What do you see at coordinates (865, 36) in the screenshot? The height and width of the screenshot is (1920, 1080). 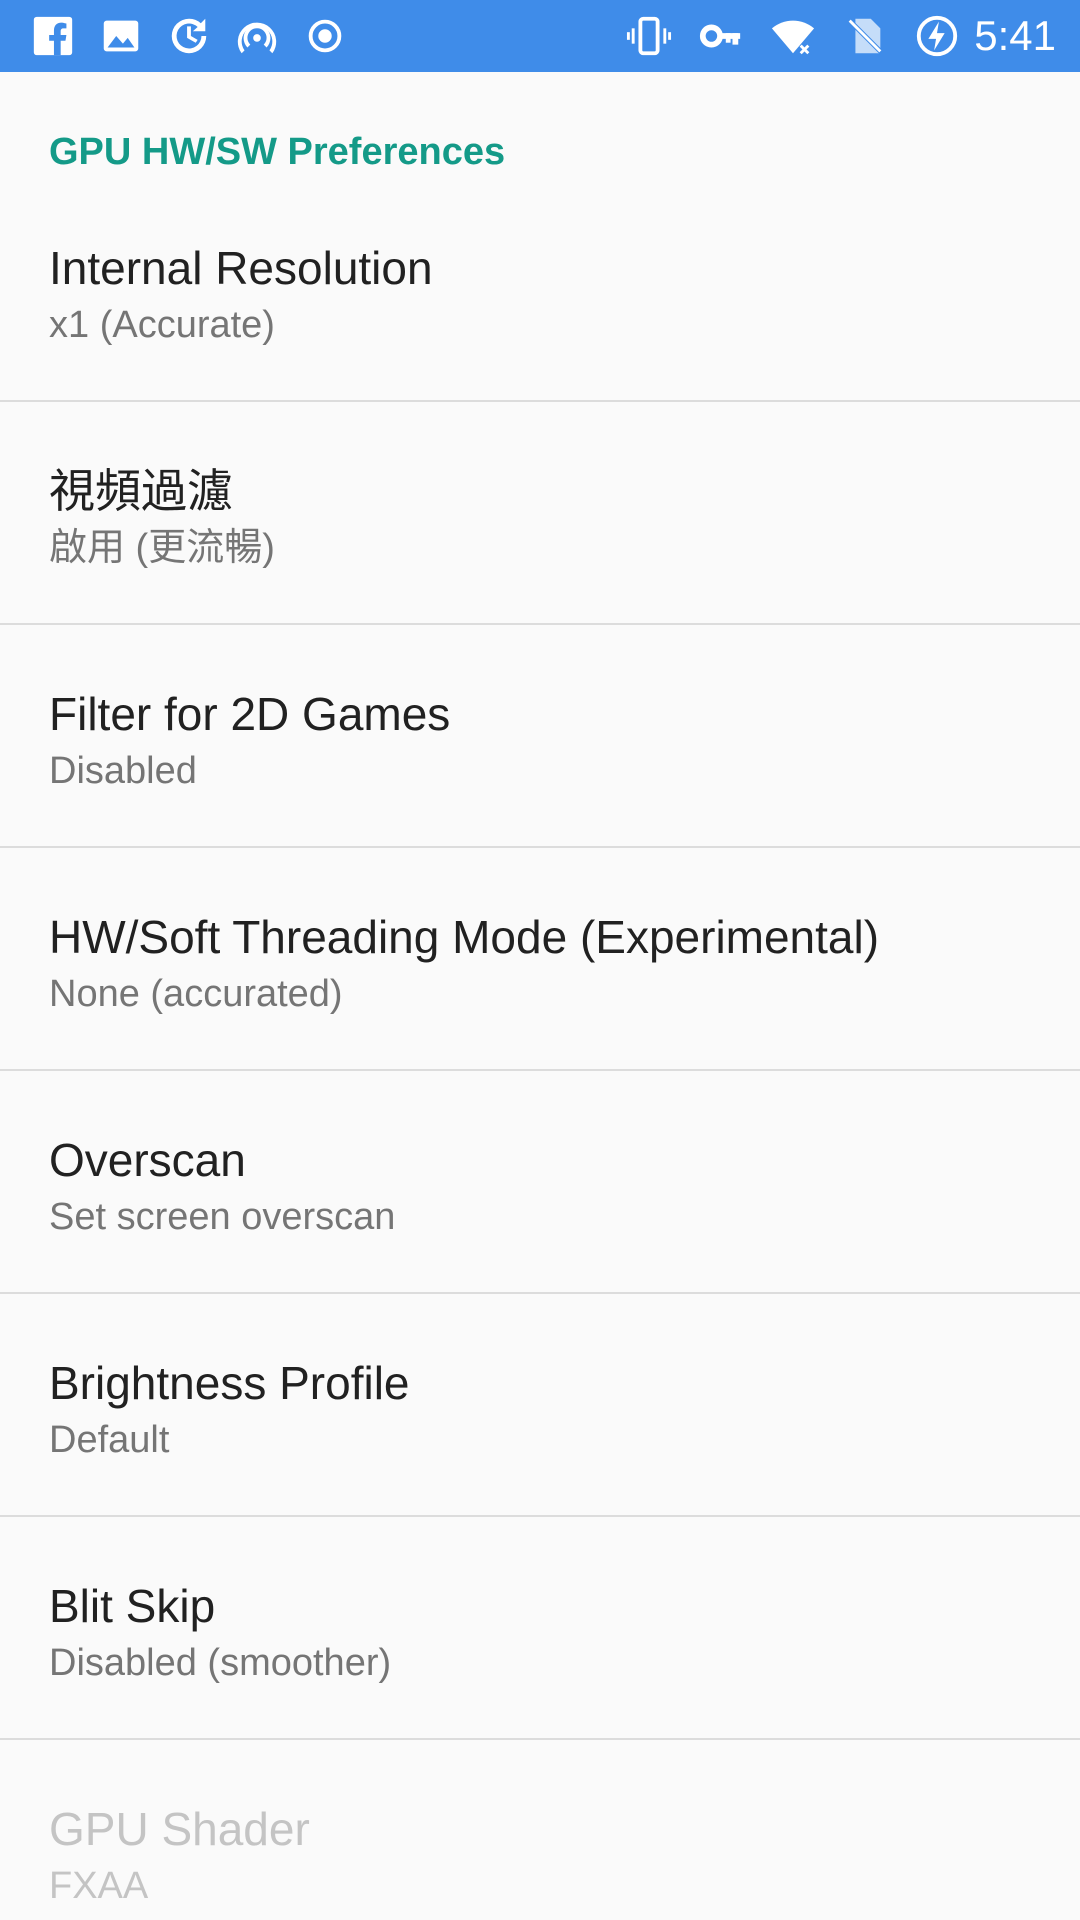 I see `no-sim-icon` at bounding box center [865, 36].